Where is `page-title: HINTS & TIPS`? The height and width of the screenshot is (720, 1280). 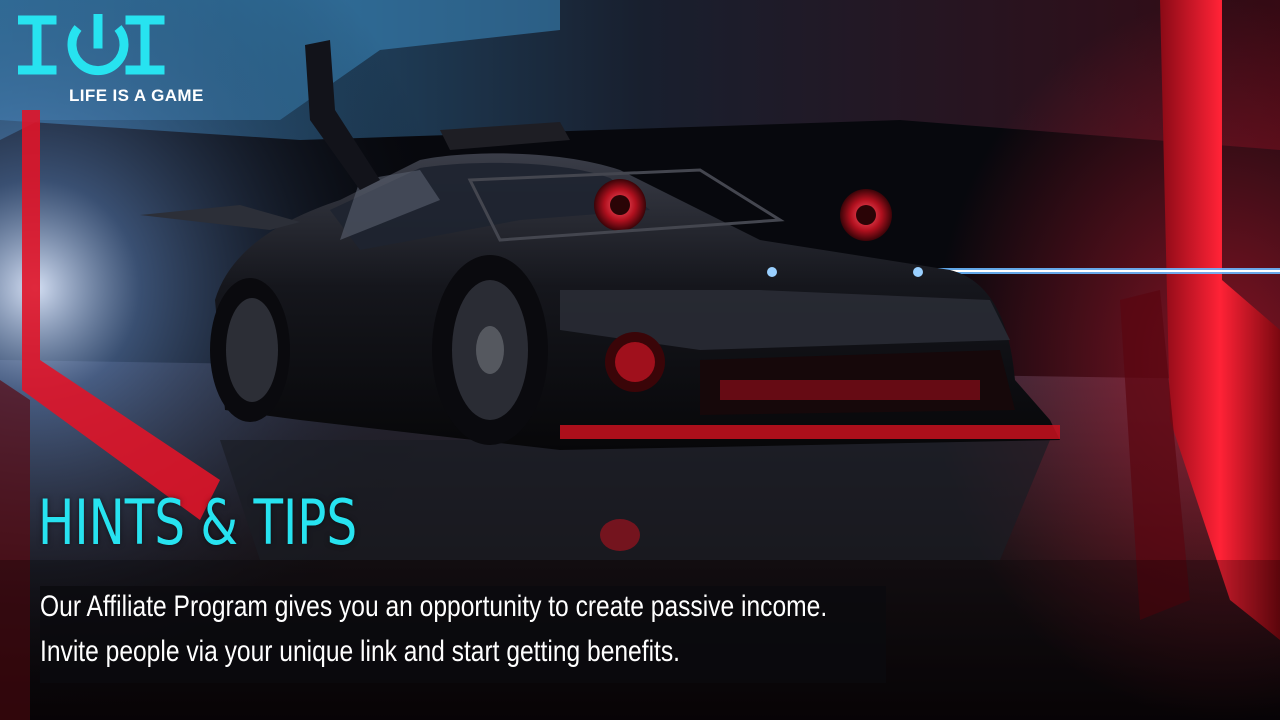
page-title: HINTS & TIPS is located at coordinates (198, 522).